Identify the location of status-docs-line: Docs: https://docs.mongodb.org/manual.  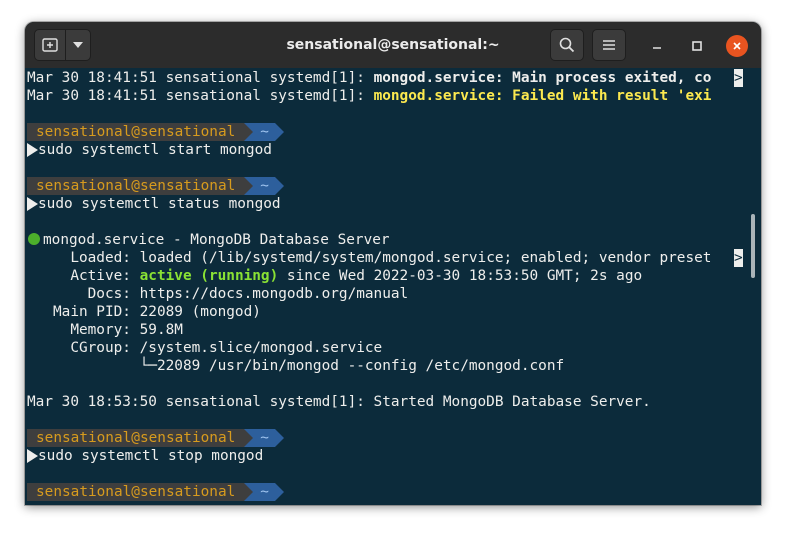
(218, 294).